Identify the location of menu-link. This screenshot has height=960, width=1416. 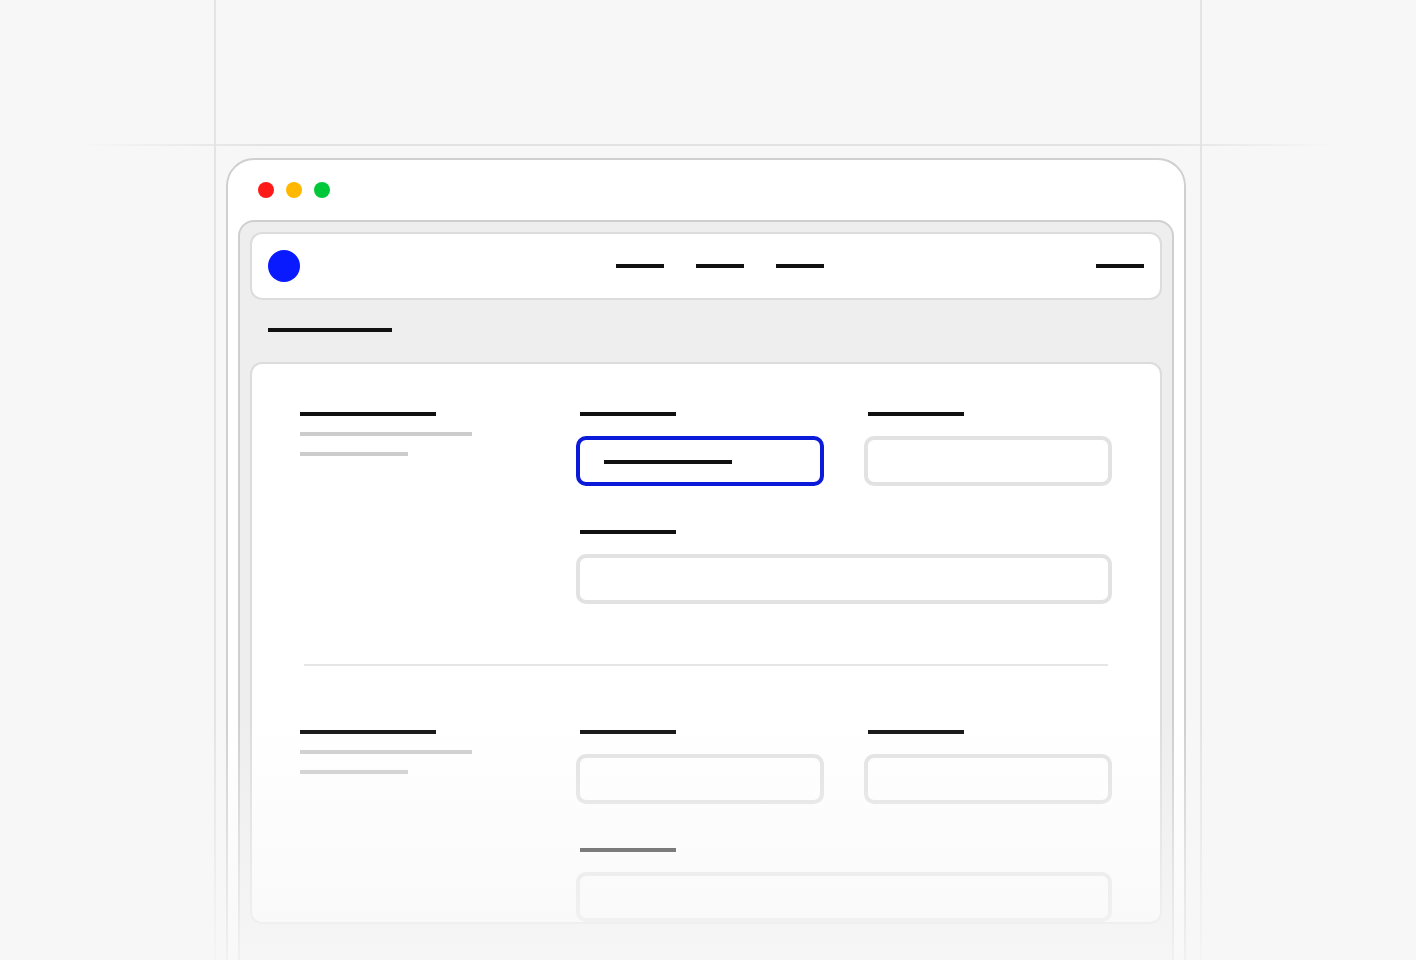
(1120, 266).